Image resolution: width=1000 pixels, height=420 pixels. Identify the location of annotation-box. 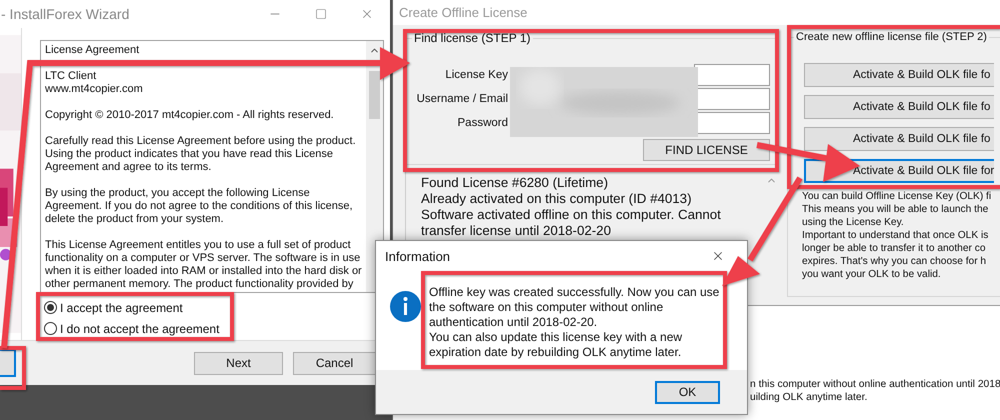
(13, 368).